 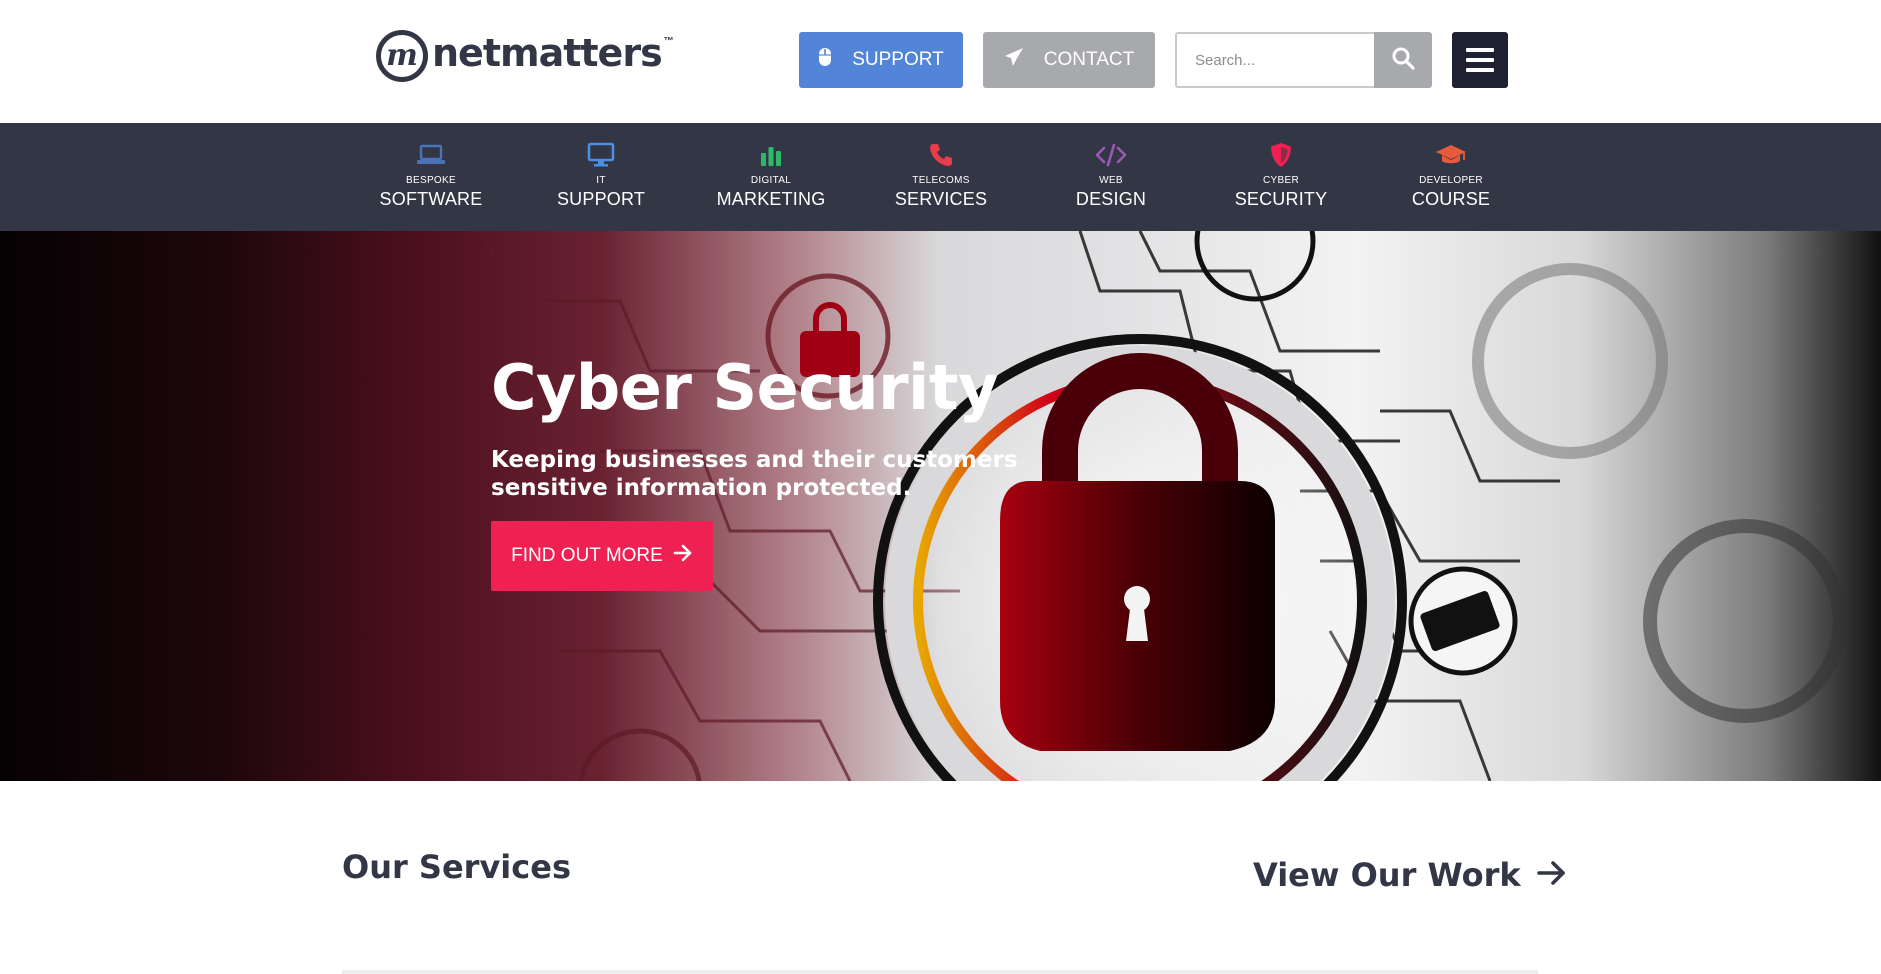 I want to click on logo-trademark: ™, so click(x=668, y=41).